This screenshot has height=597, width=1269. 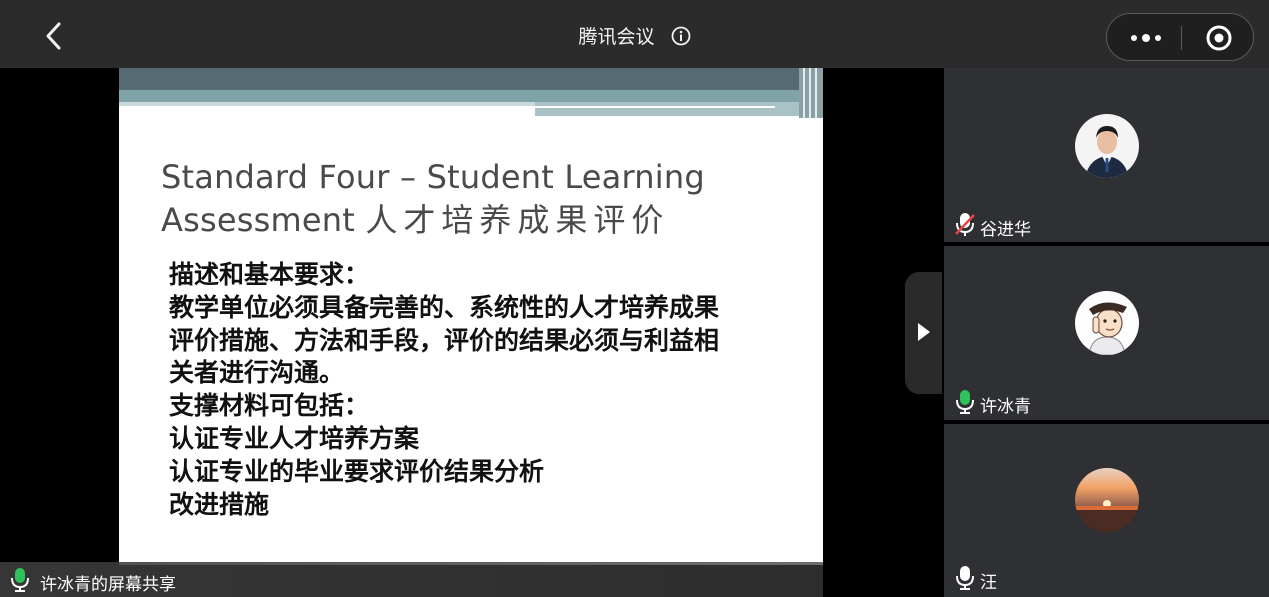 I want to click on slide-title-en: Assessment, so click(x=263, y=220).